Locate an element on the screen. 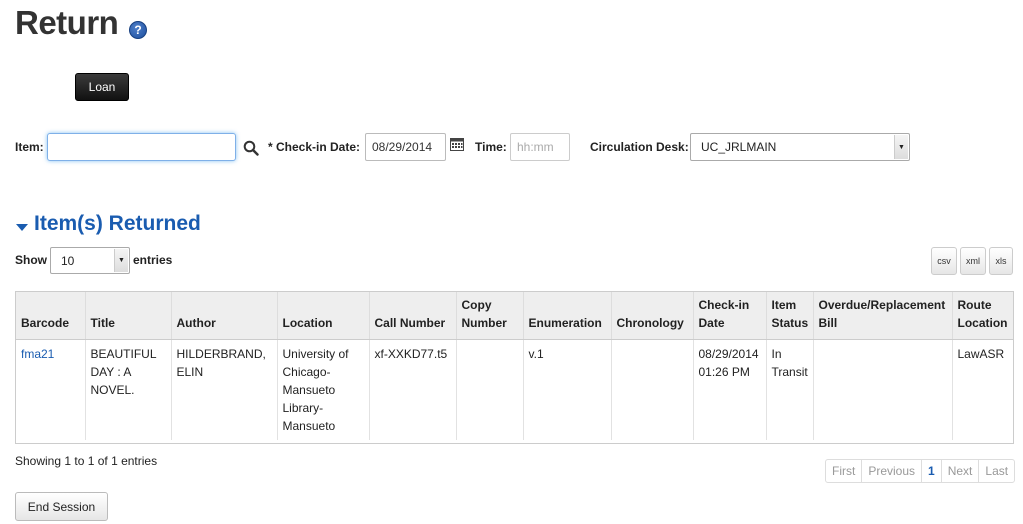  pagination: First Previous 1 Next Last is located at coordinates (920, 471).